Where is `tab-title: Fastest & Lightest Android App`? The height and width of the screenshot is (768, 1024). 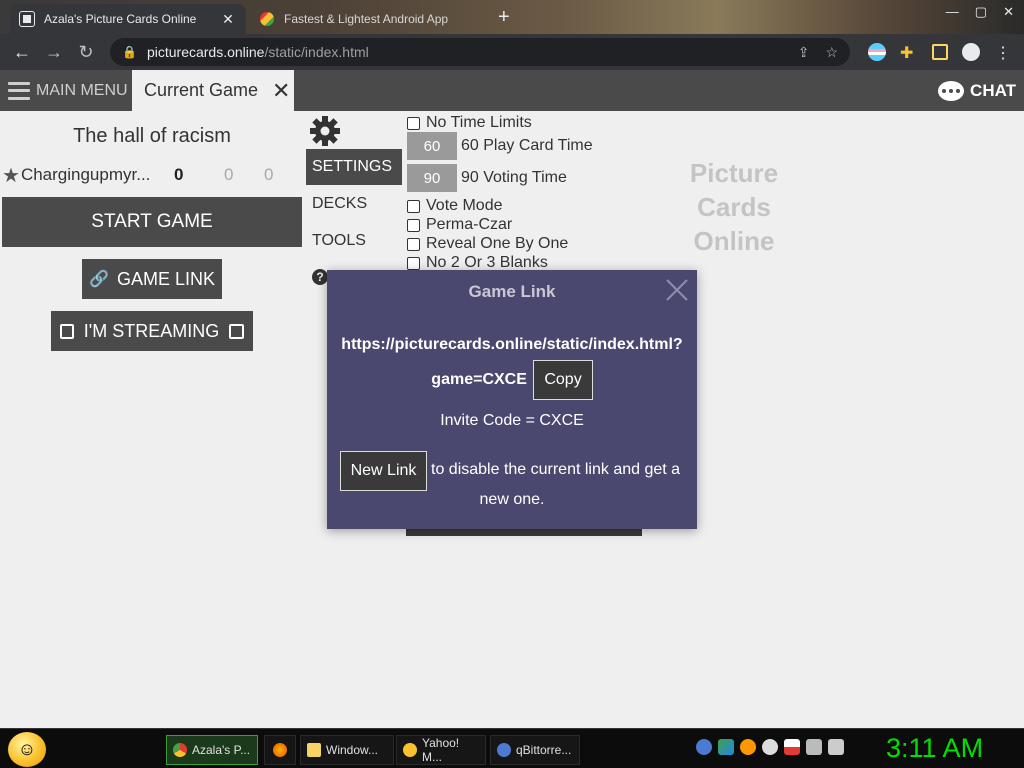
tab-title: Fastest & Lightest Android App is located at coordinates (366, 19).